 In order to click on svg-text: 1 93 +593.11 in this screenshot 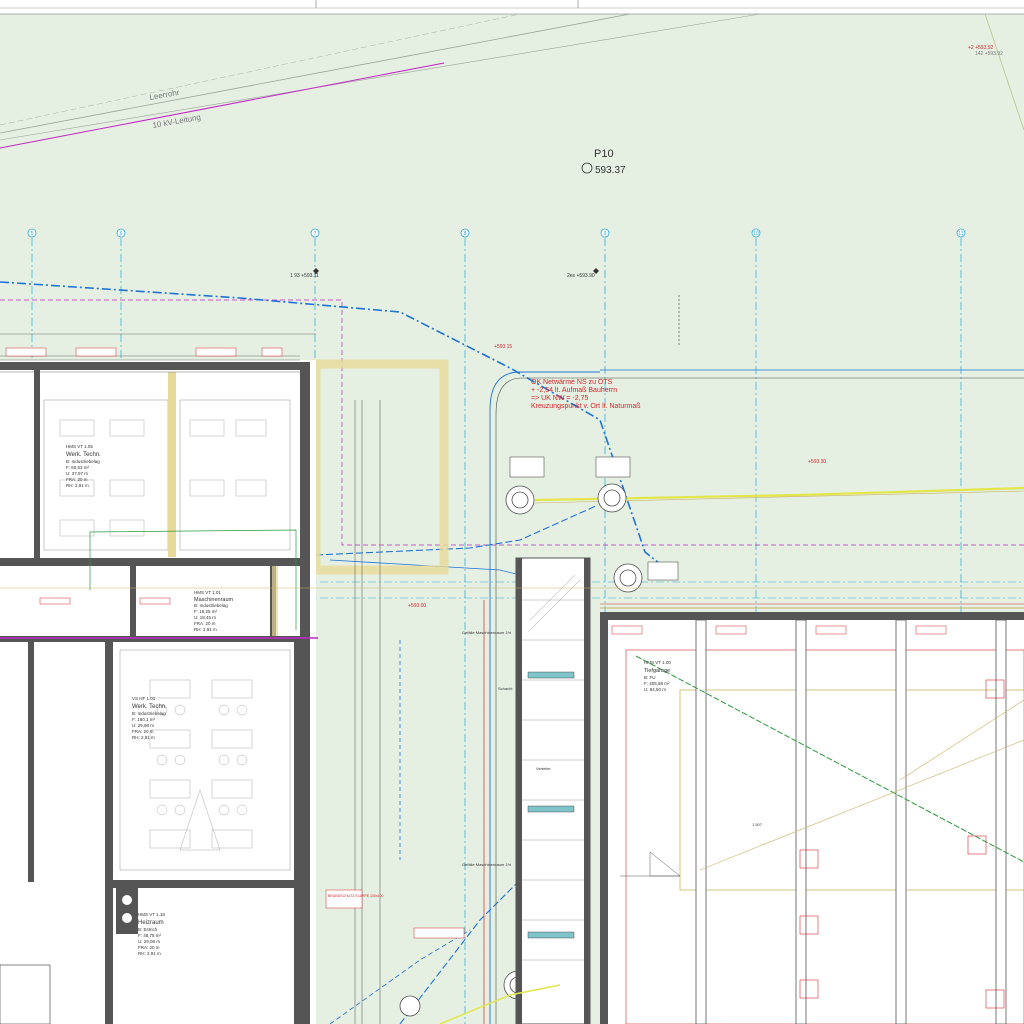, I will do `click(304, 276)`.